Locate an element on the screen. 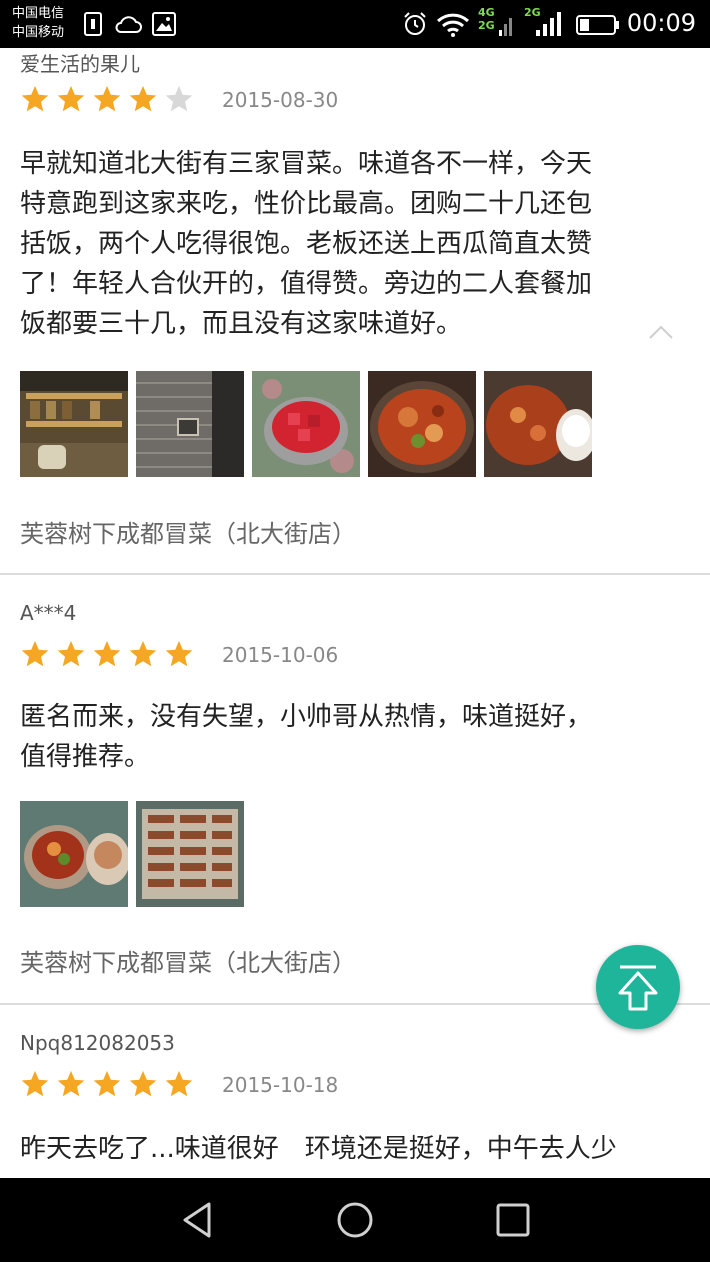 The image size is (710, 1262). network-type-2: 2G is located at coordinates (486, 25).